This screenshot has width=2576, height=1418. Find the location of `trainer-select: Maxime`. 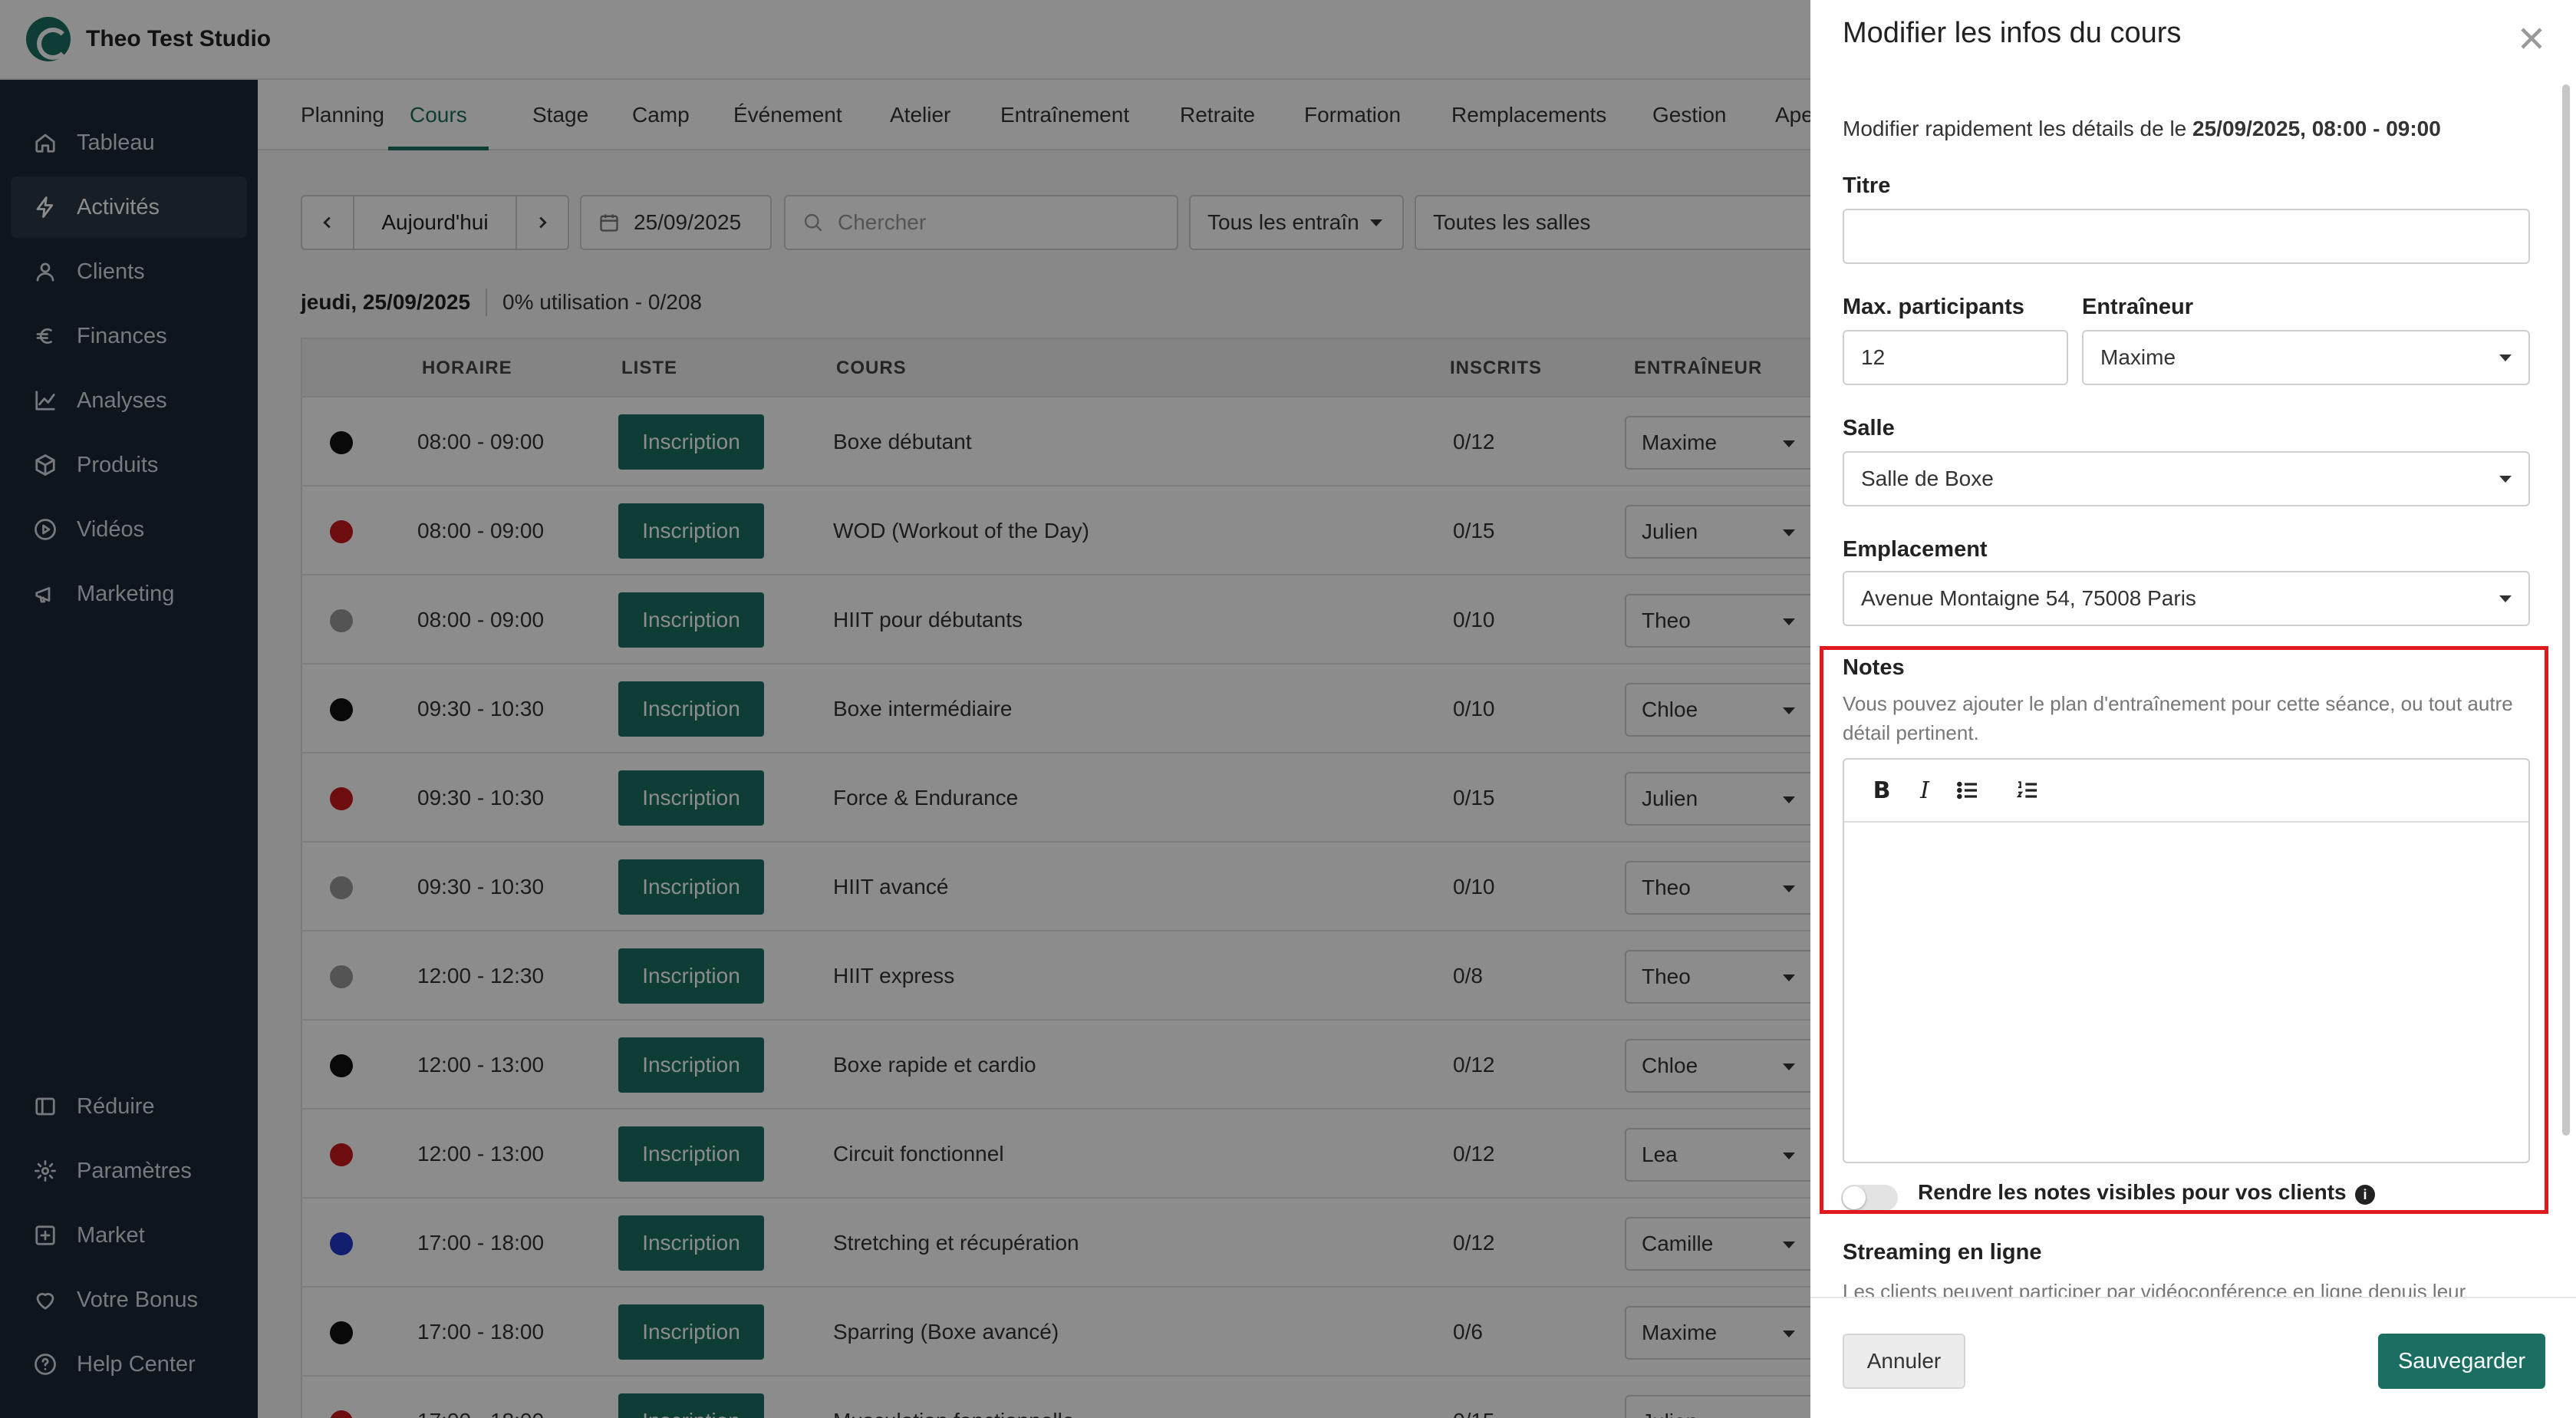

trainer-select: Maxime is located at coordinates (2306, 357).